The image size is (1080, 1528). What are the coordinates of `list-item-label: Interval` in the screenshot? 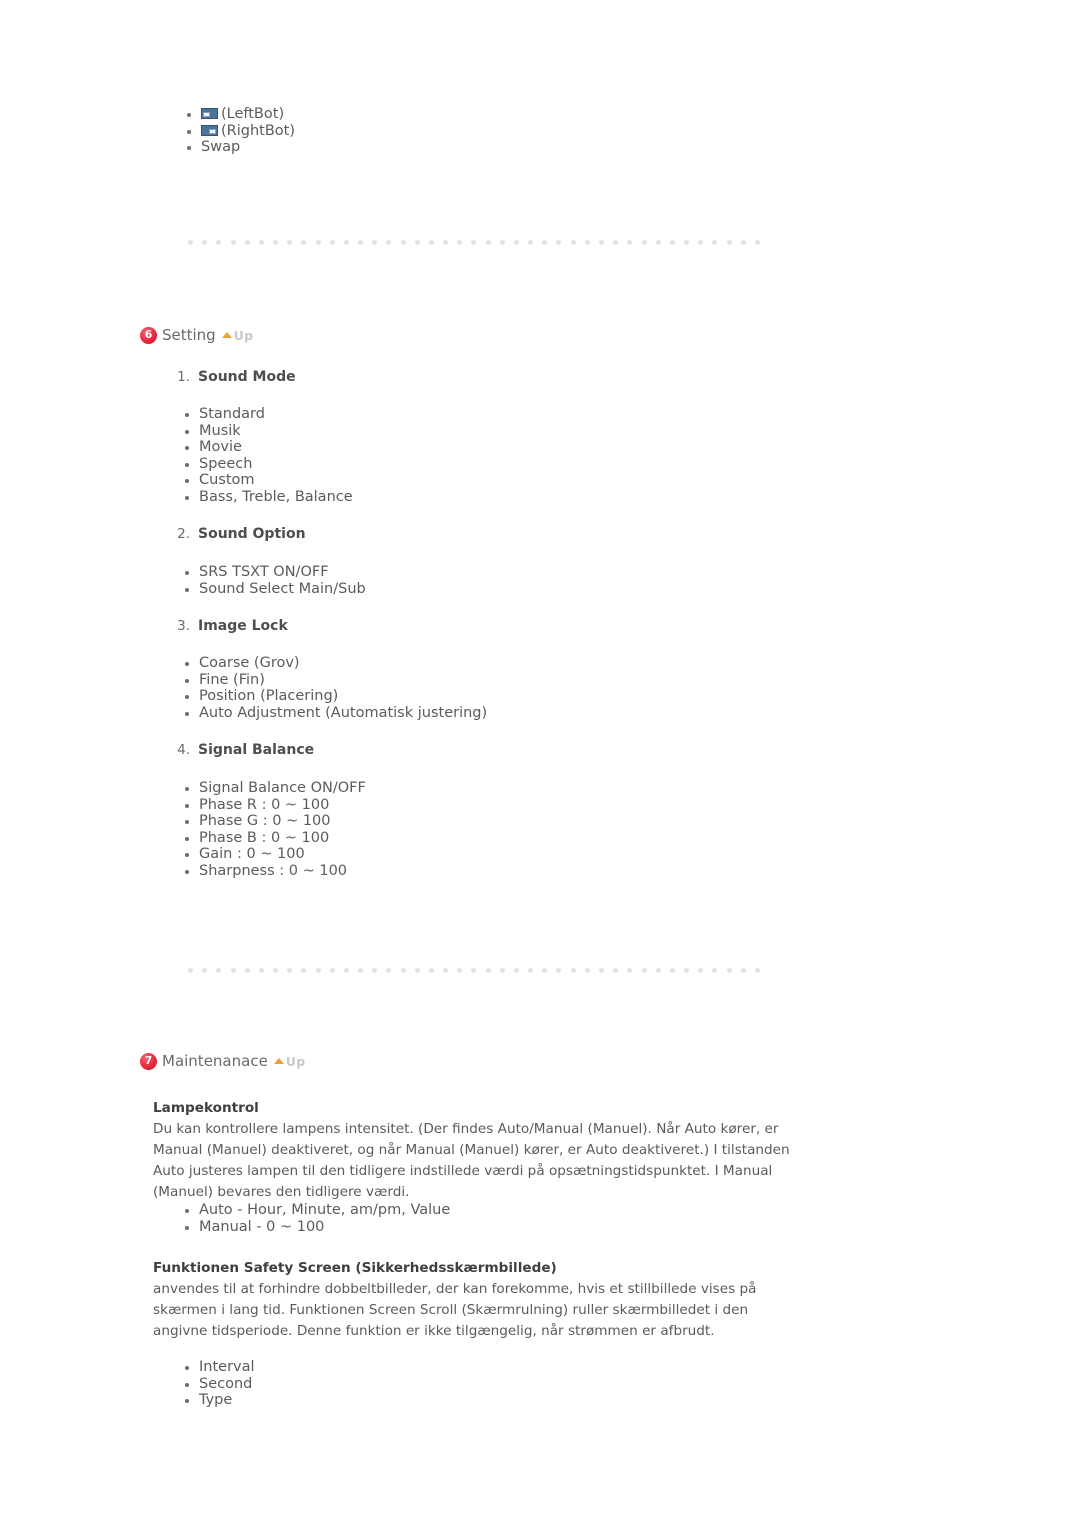 It's located at (227, 1367).